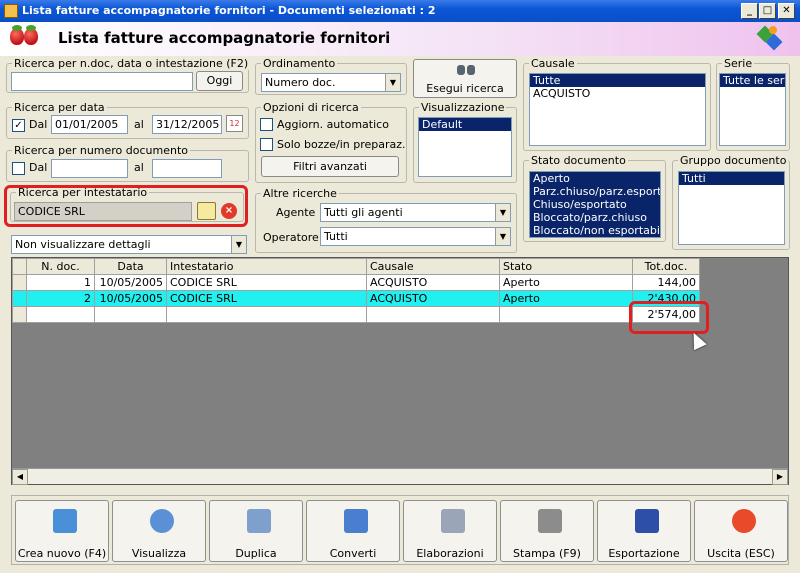  I want to click on agent-select: Tutti gli agenti ▼, so click(415, 212).